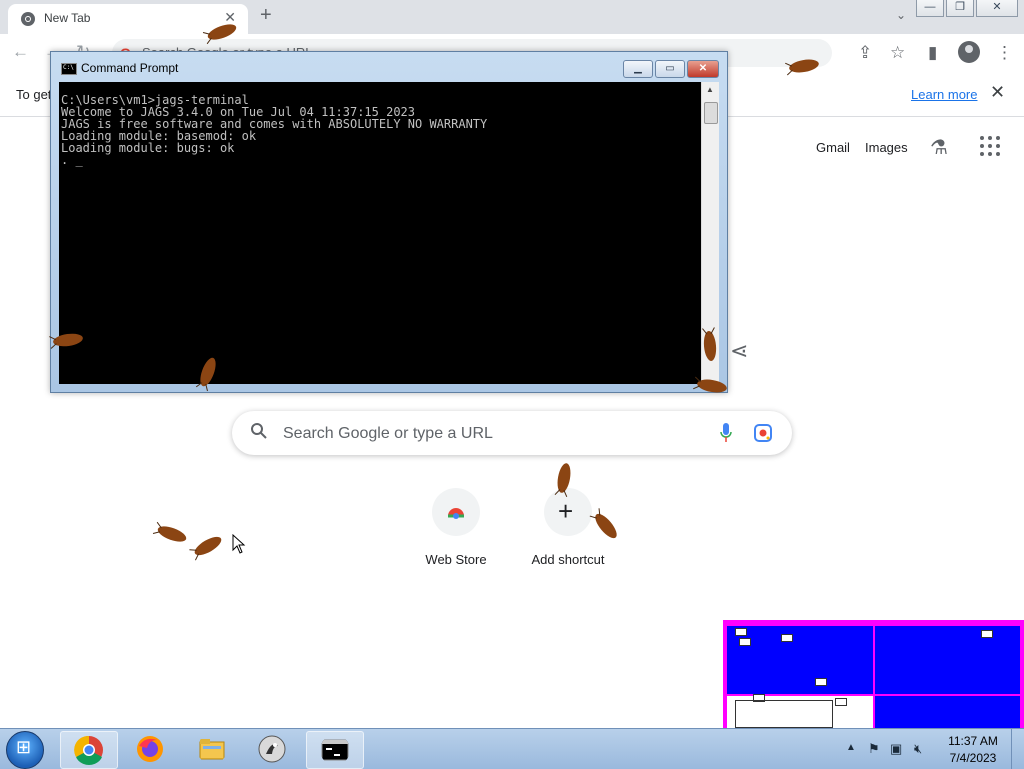 The width and height of the screenshot is (1024, 769). I want to click on taskbar-chrome, so click(89, 750).